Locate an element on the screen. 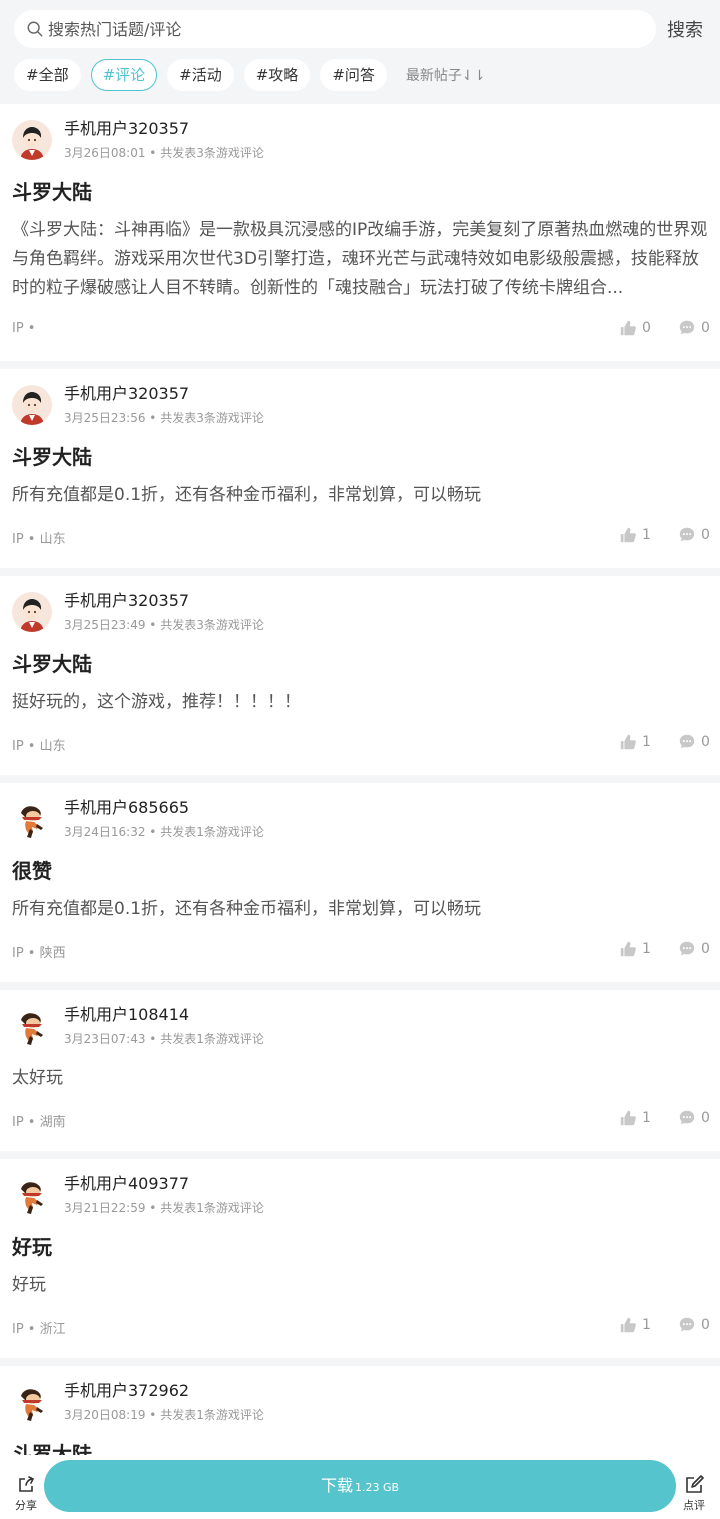  header: 搜索 #全部 #评论 #活动 #攻略 #问答 最新帖子⇃⇂ is located at coordinates (360, 52).